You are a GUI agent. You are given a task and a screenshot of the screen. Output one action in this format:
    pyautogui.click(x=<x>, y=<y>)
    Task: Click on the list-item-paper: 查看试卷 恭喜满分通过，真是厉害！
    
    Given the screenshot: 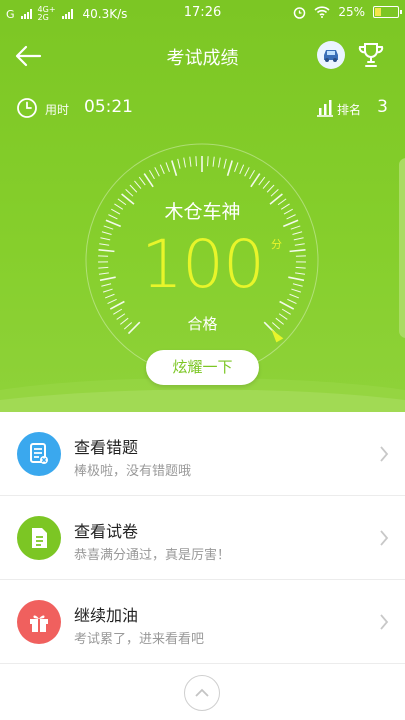 What is the action you would take?
    pyautogui.click(x=202, y=538)
    